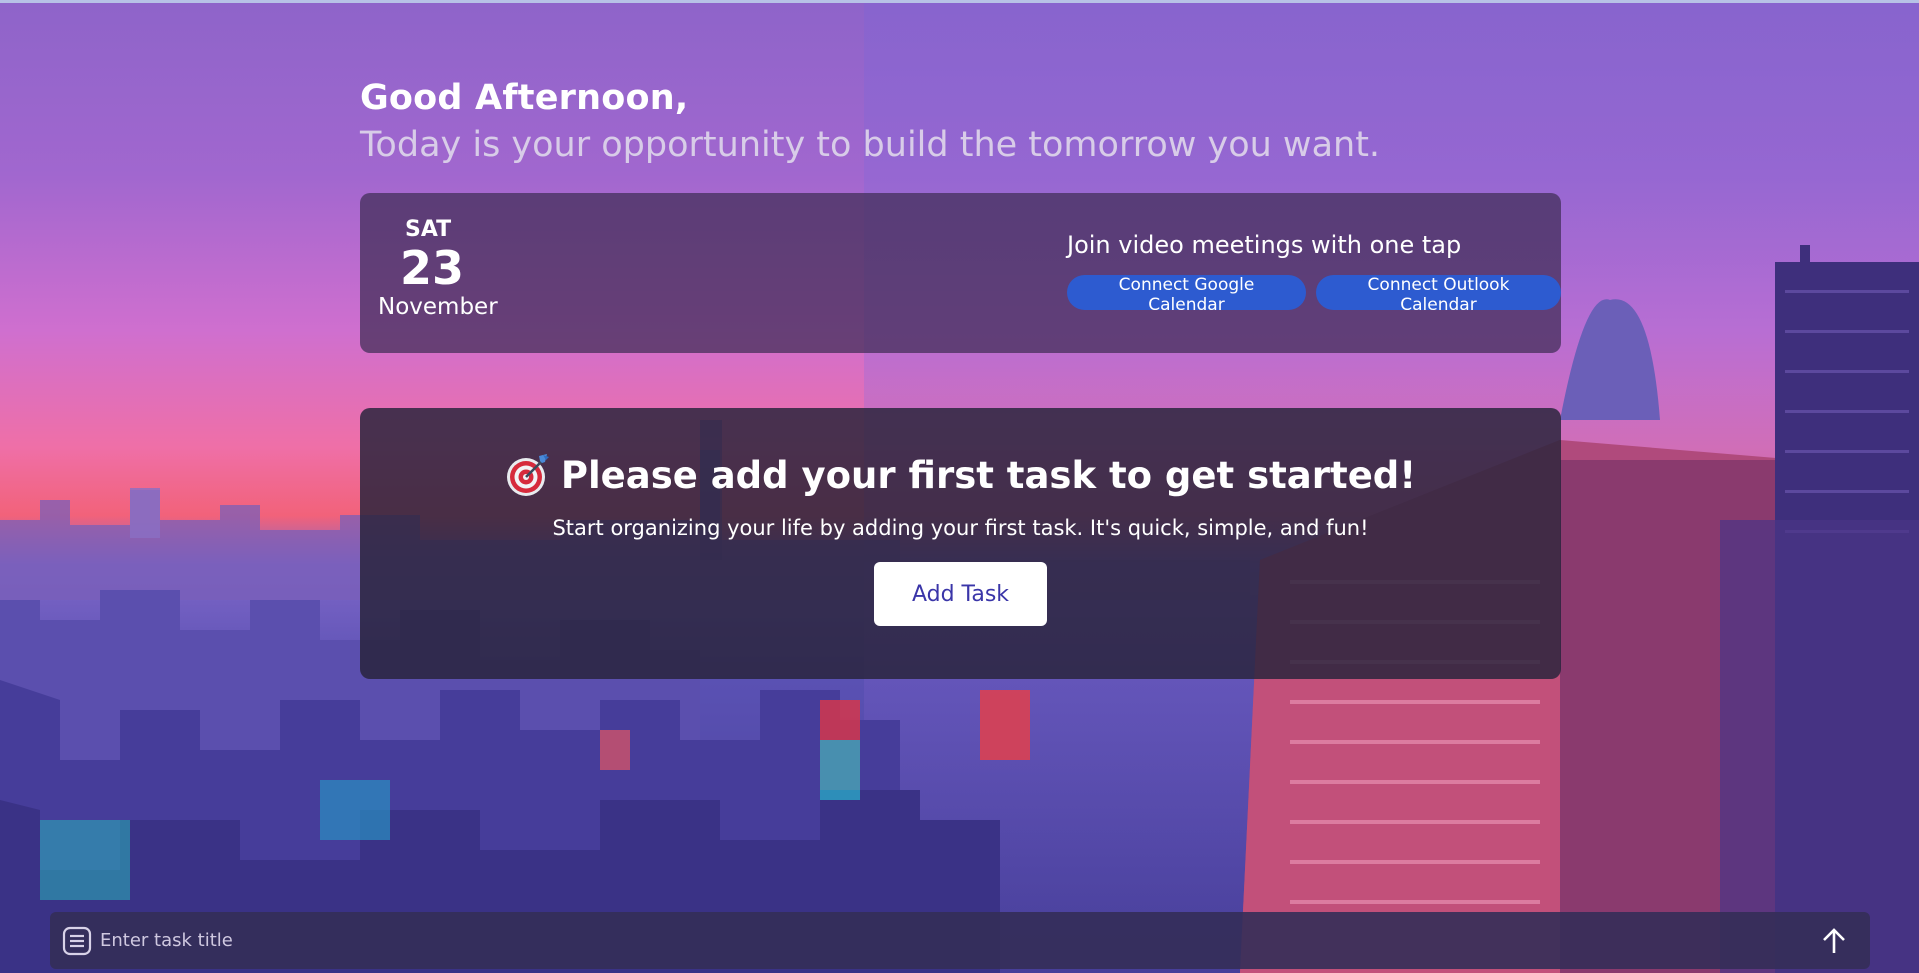  I want to click on connect-outlook-calendar-button: Connect Outlook Calendar, so click(1438, 295).